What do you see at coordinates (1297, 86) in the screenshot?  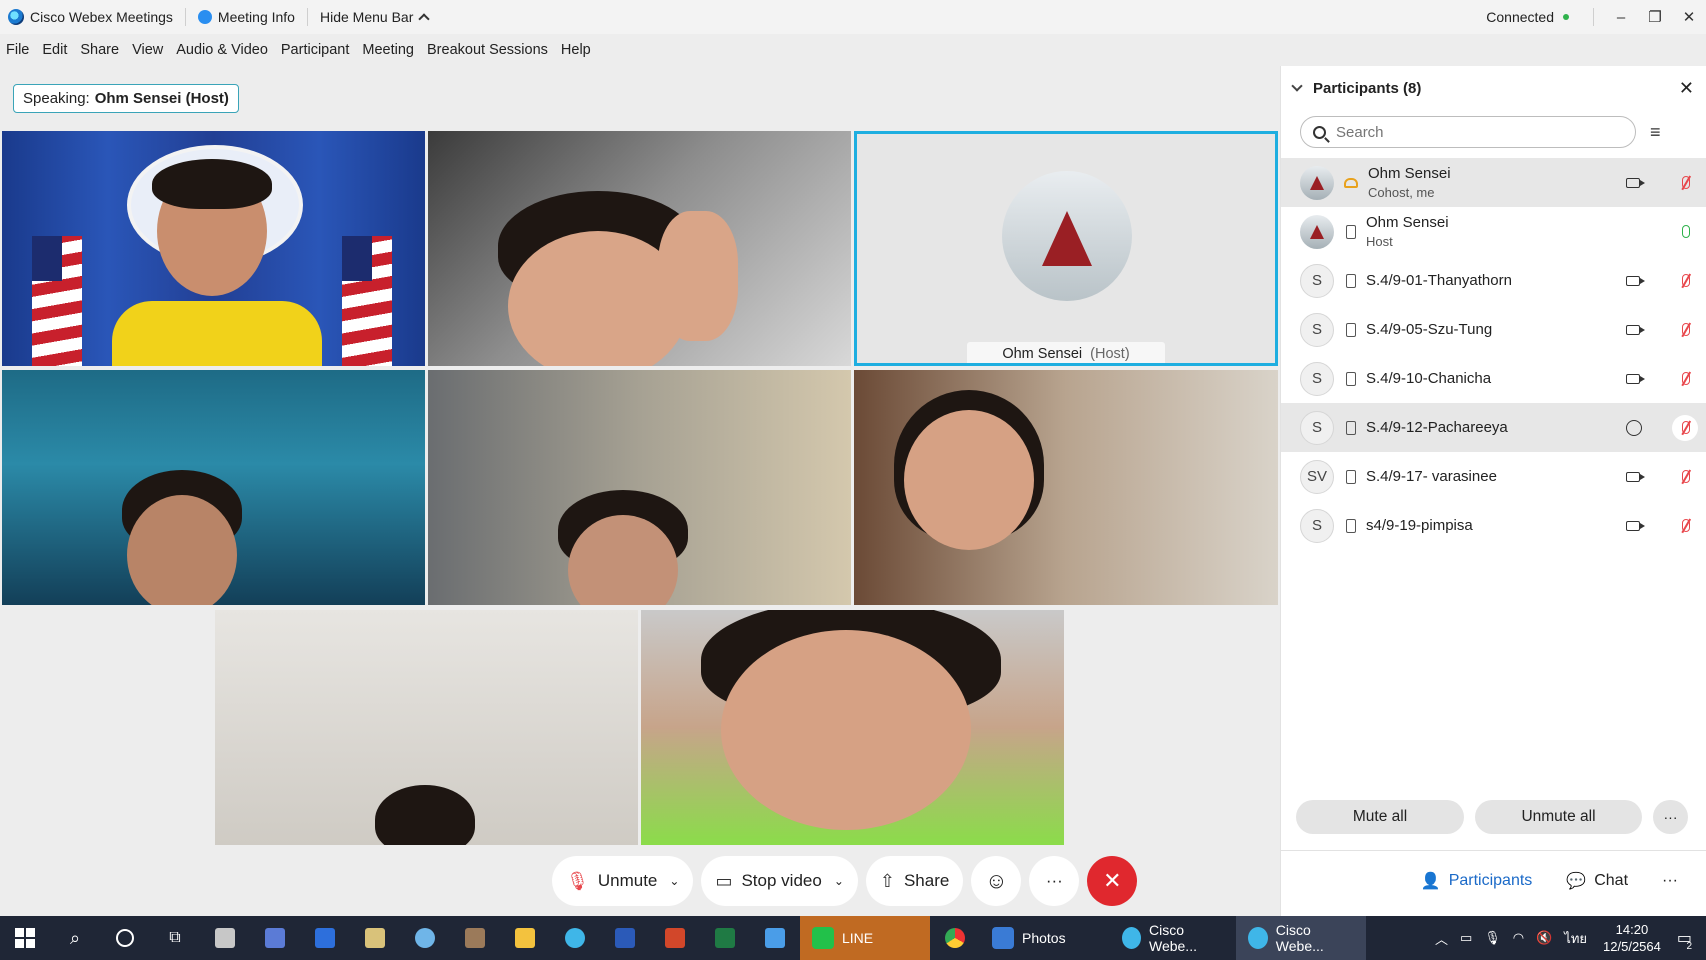 I see `chevron-down-icon` at bounding box center [1297, 86].